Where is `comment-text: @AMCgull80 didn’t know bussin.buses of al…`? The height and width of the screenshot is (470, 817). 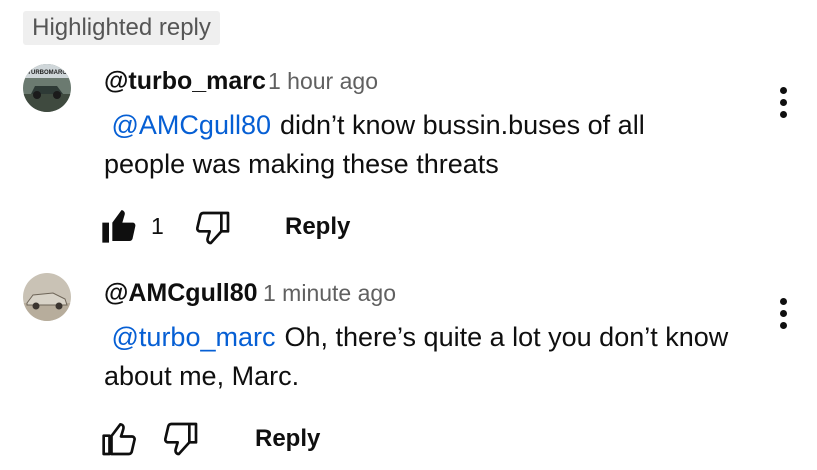 comment-text: @AMCgull80 didn’t know bussin.buses of al… is located at coordinates (429, 145).